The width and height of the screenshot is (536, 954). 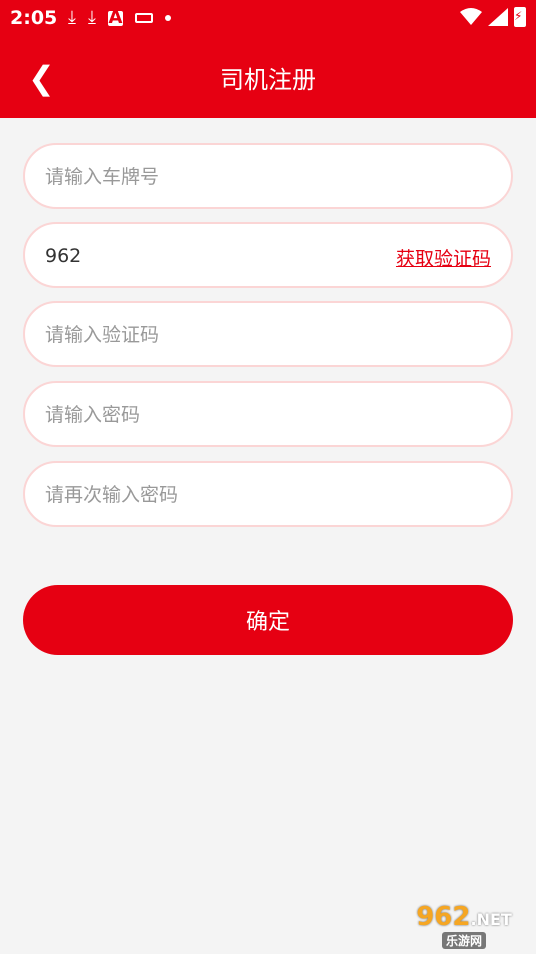 I want to click on password-input, so click(x=215, y=415).